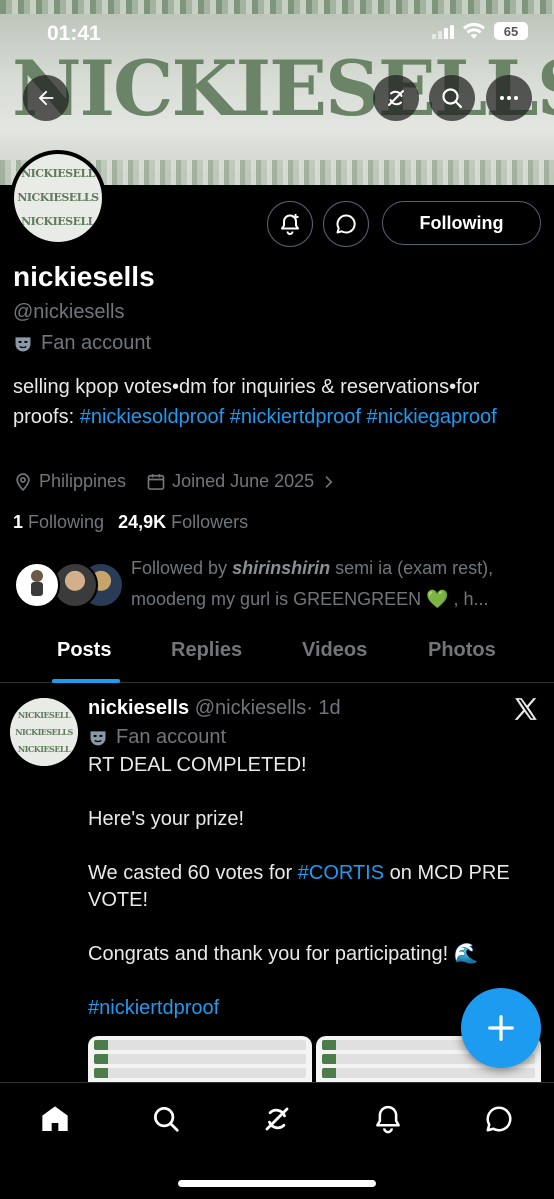  I want to click on tab-posts: Posts, so click(84, 650).